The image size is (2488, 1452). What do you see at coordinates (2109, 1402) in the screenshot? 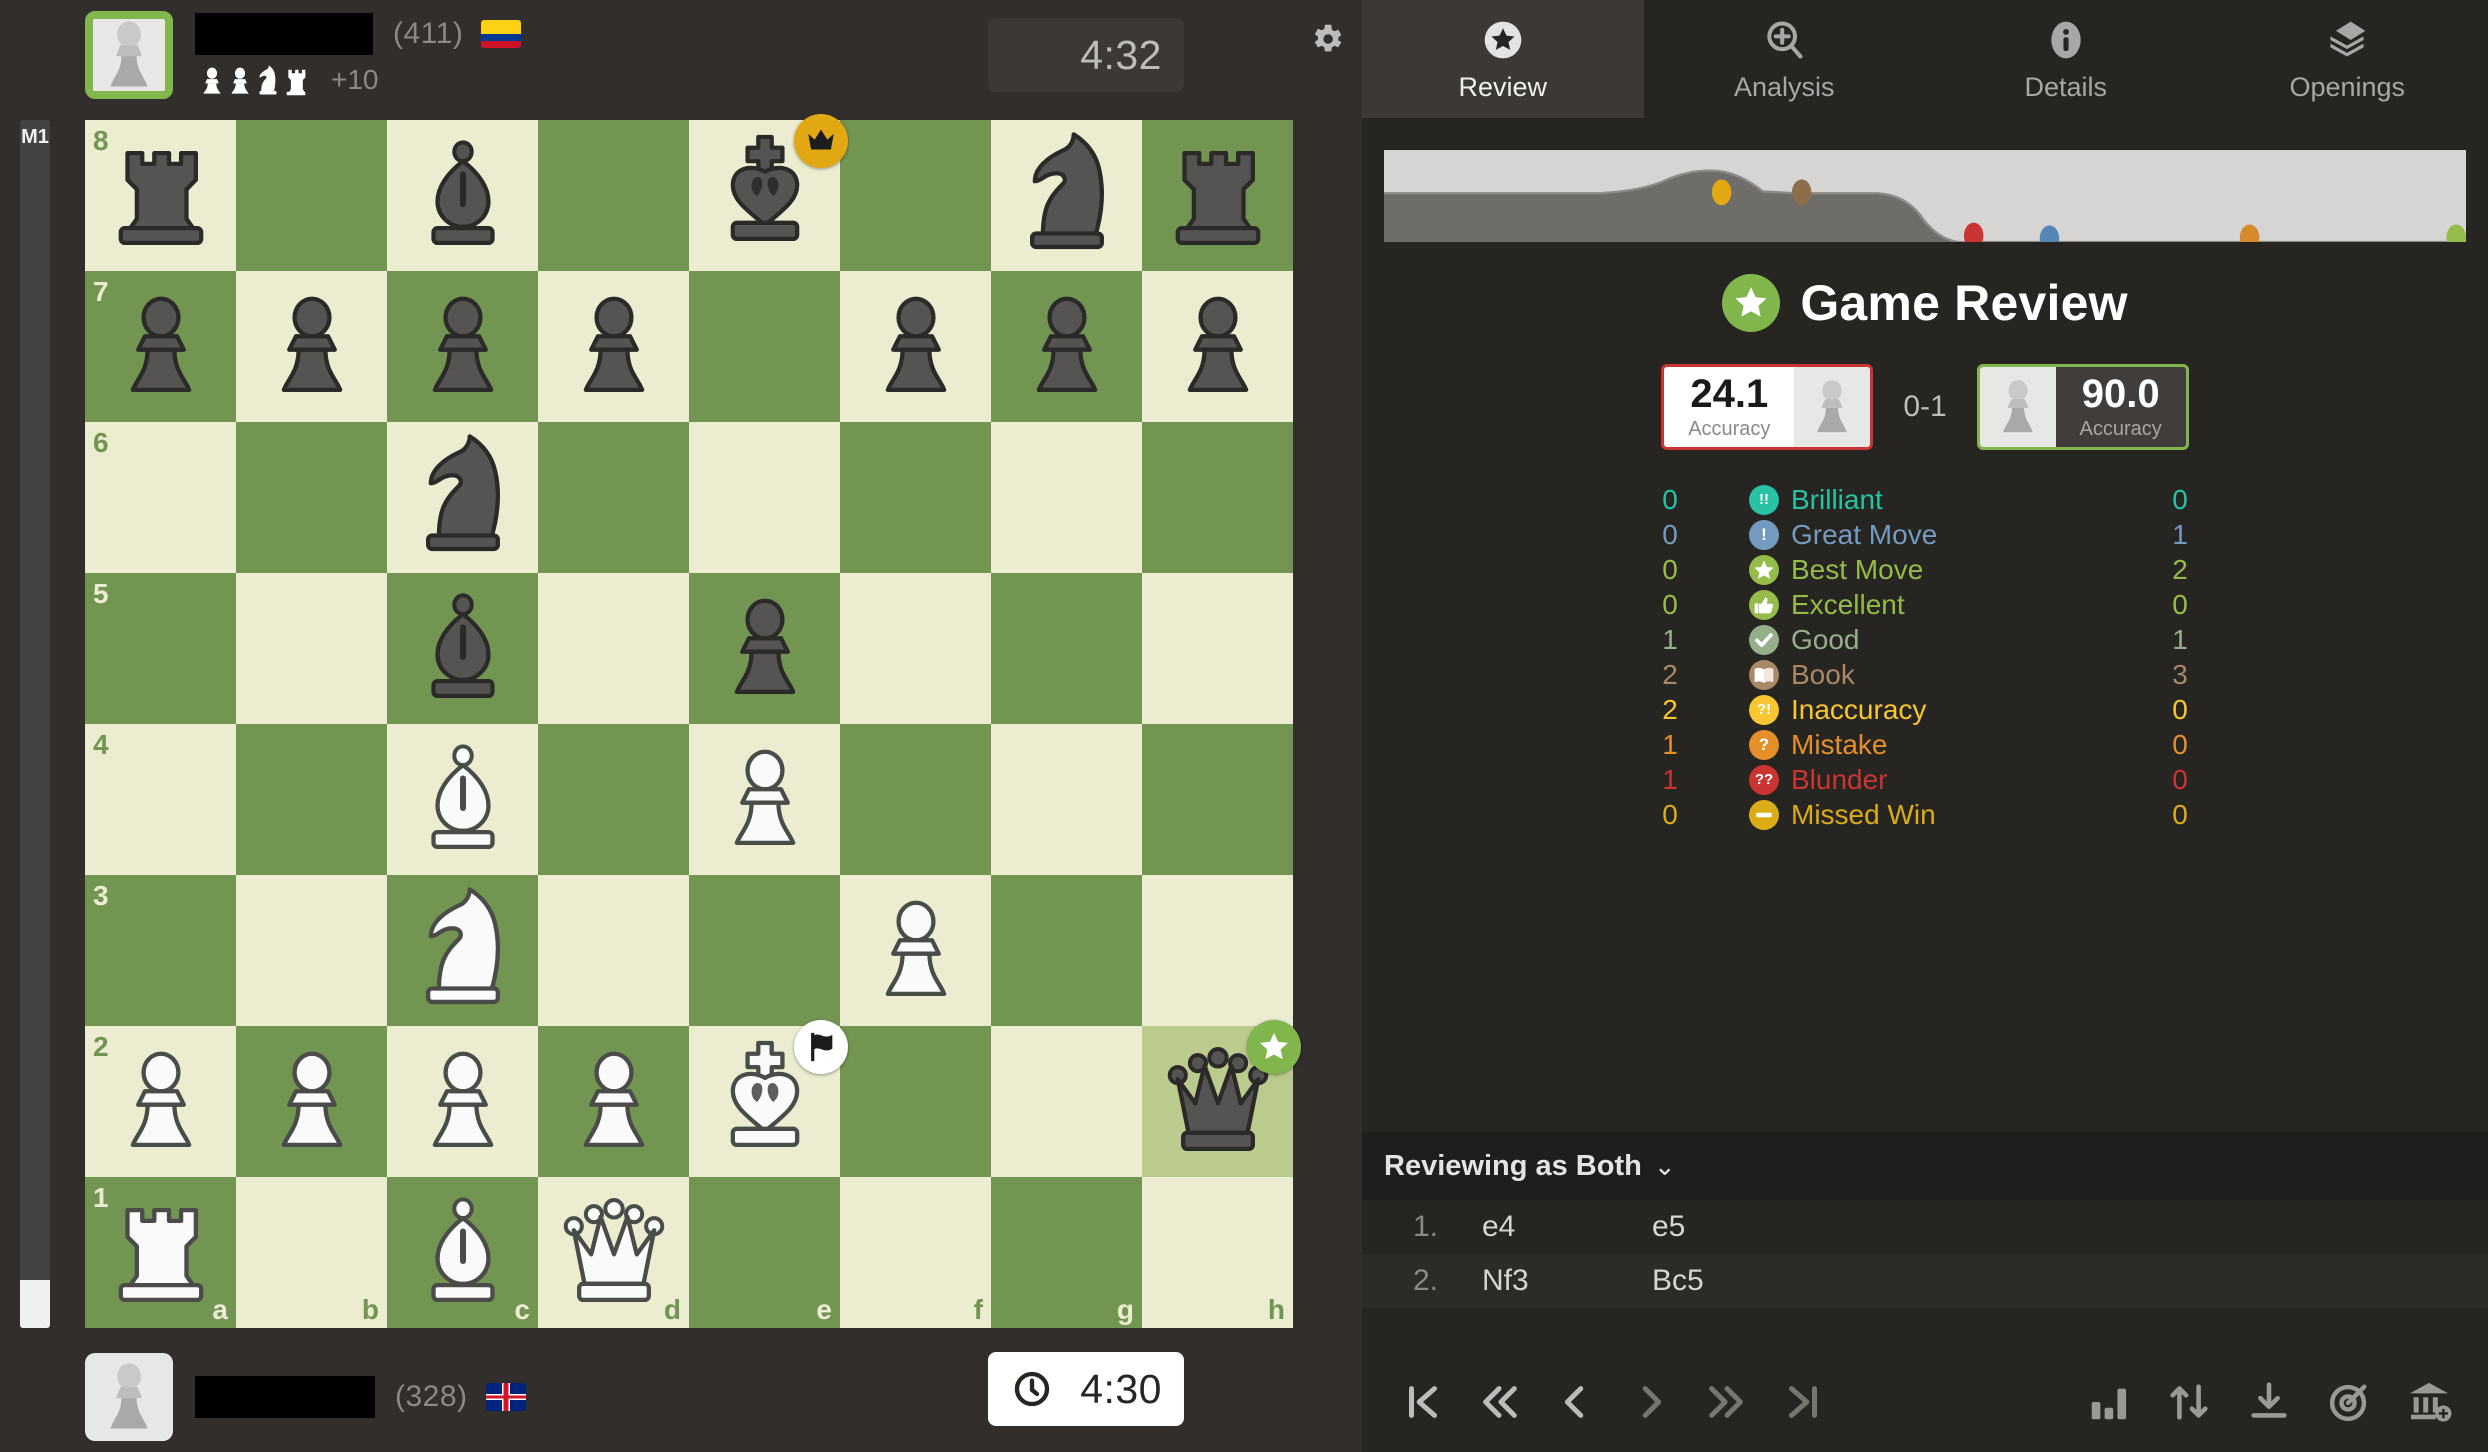
I see `bar-chart-icon` at bounding box center [2109, 1402].